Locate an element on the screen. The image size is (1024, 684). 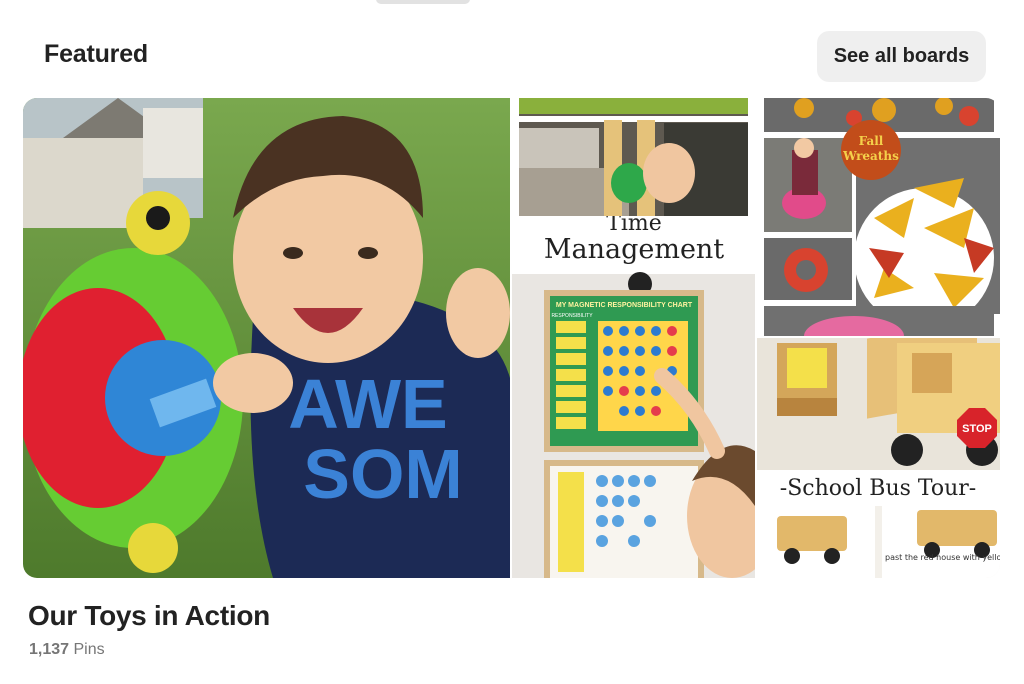
fall-badge-line1: Fall is located at coordinates (871, 141).